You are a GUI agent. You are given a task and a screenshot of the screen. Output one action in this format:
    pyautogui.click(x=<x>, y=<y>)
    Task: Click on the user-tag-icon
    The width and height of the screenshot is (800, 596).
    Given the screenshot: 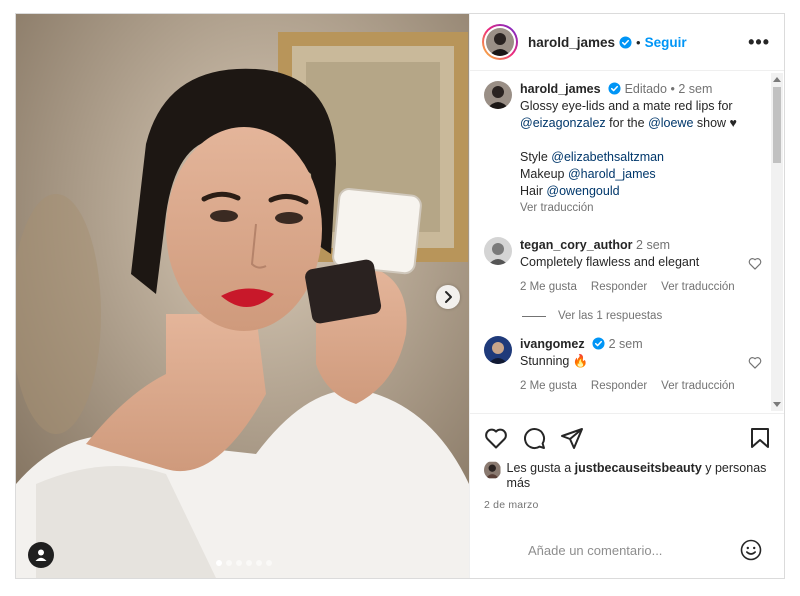 What is the action you would take?
    pyautogui.click(x=41, y=555)
    